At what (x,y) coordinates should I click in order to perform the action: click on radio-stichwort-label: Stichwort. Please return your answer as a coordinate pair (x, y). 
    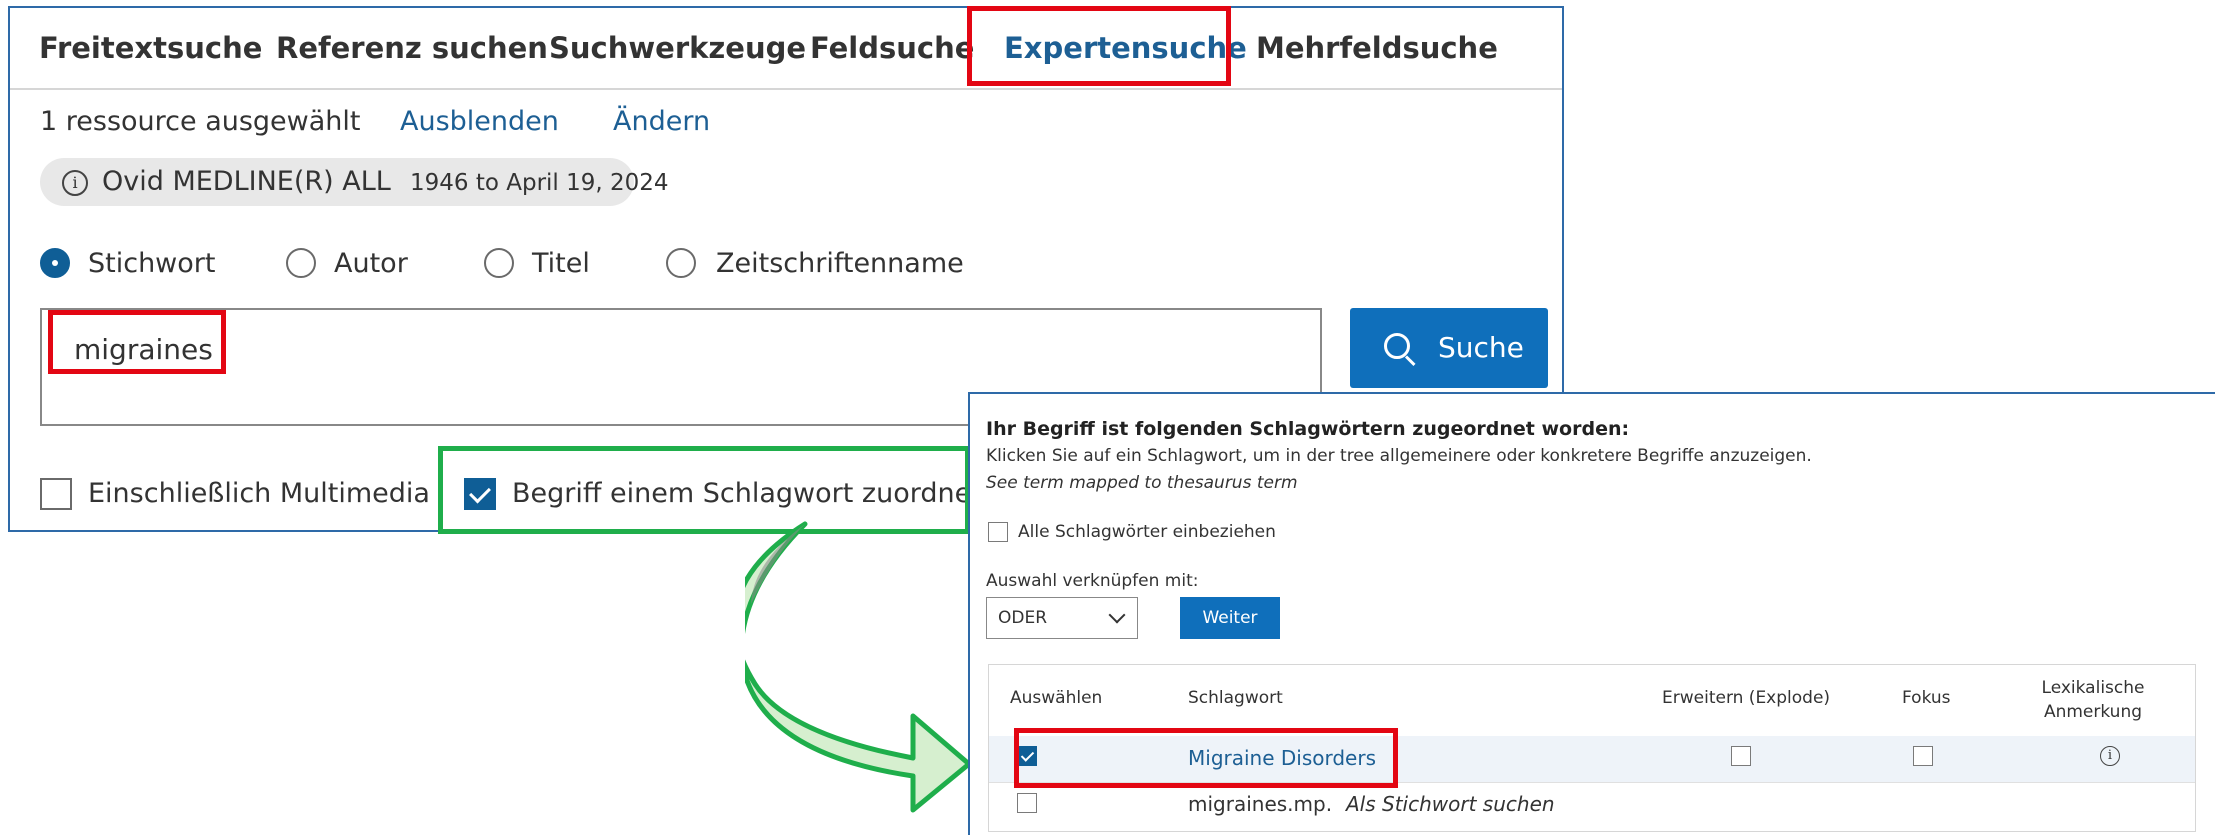
    Looking at the image, I should click on (152, 263).